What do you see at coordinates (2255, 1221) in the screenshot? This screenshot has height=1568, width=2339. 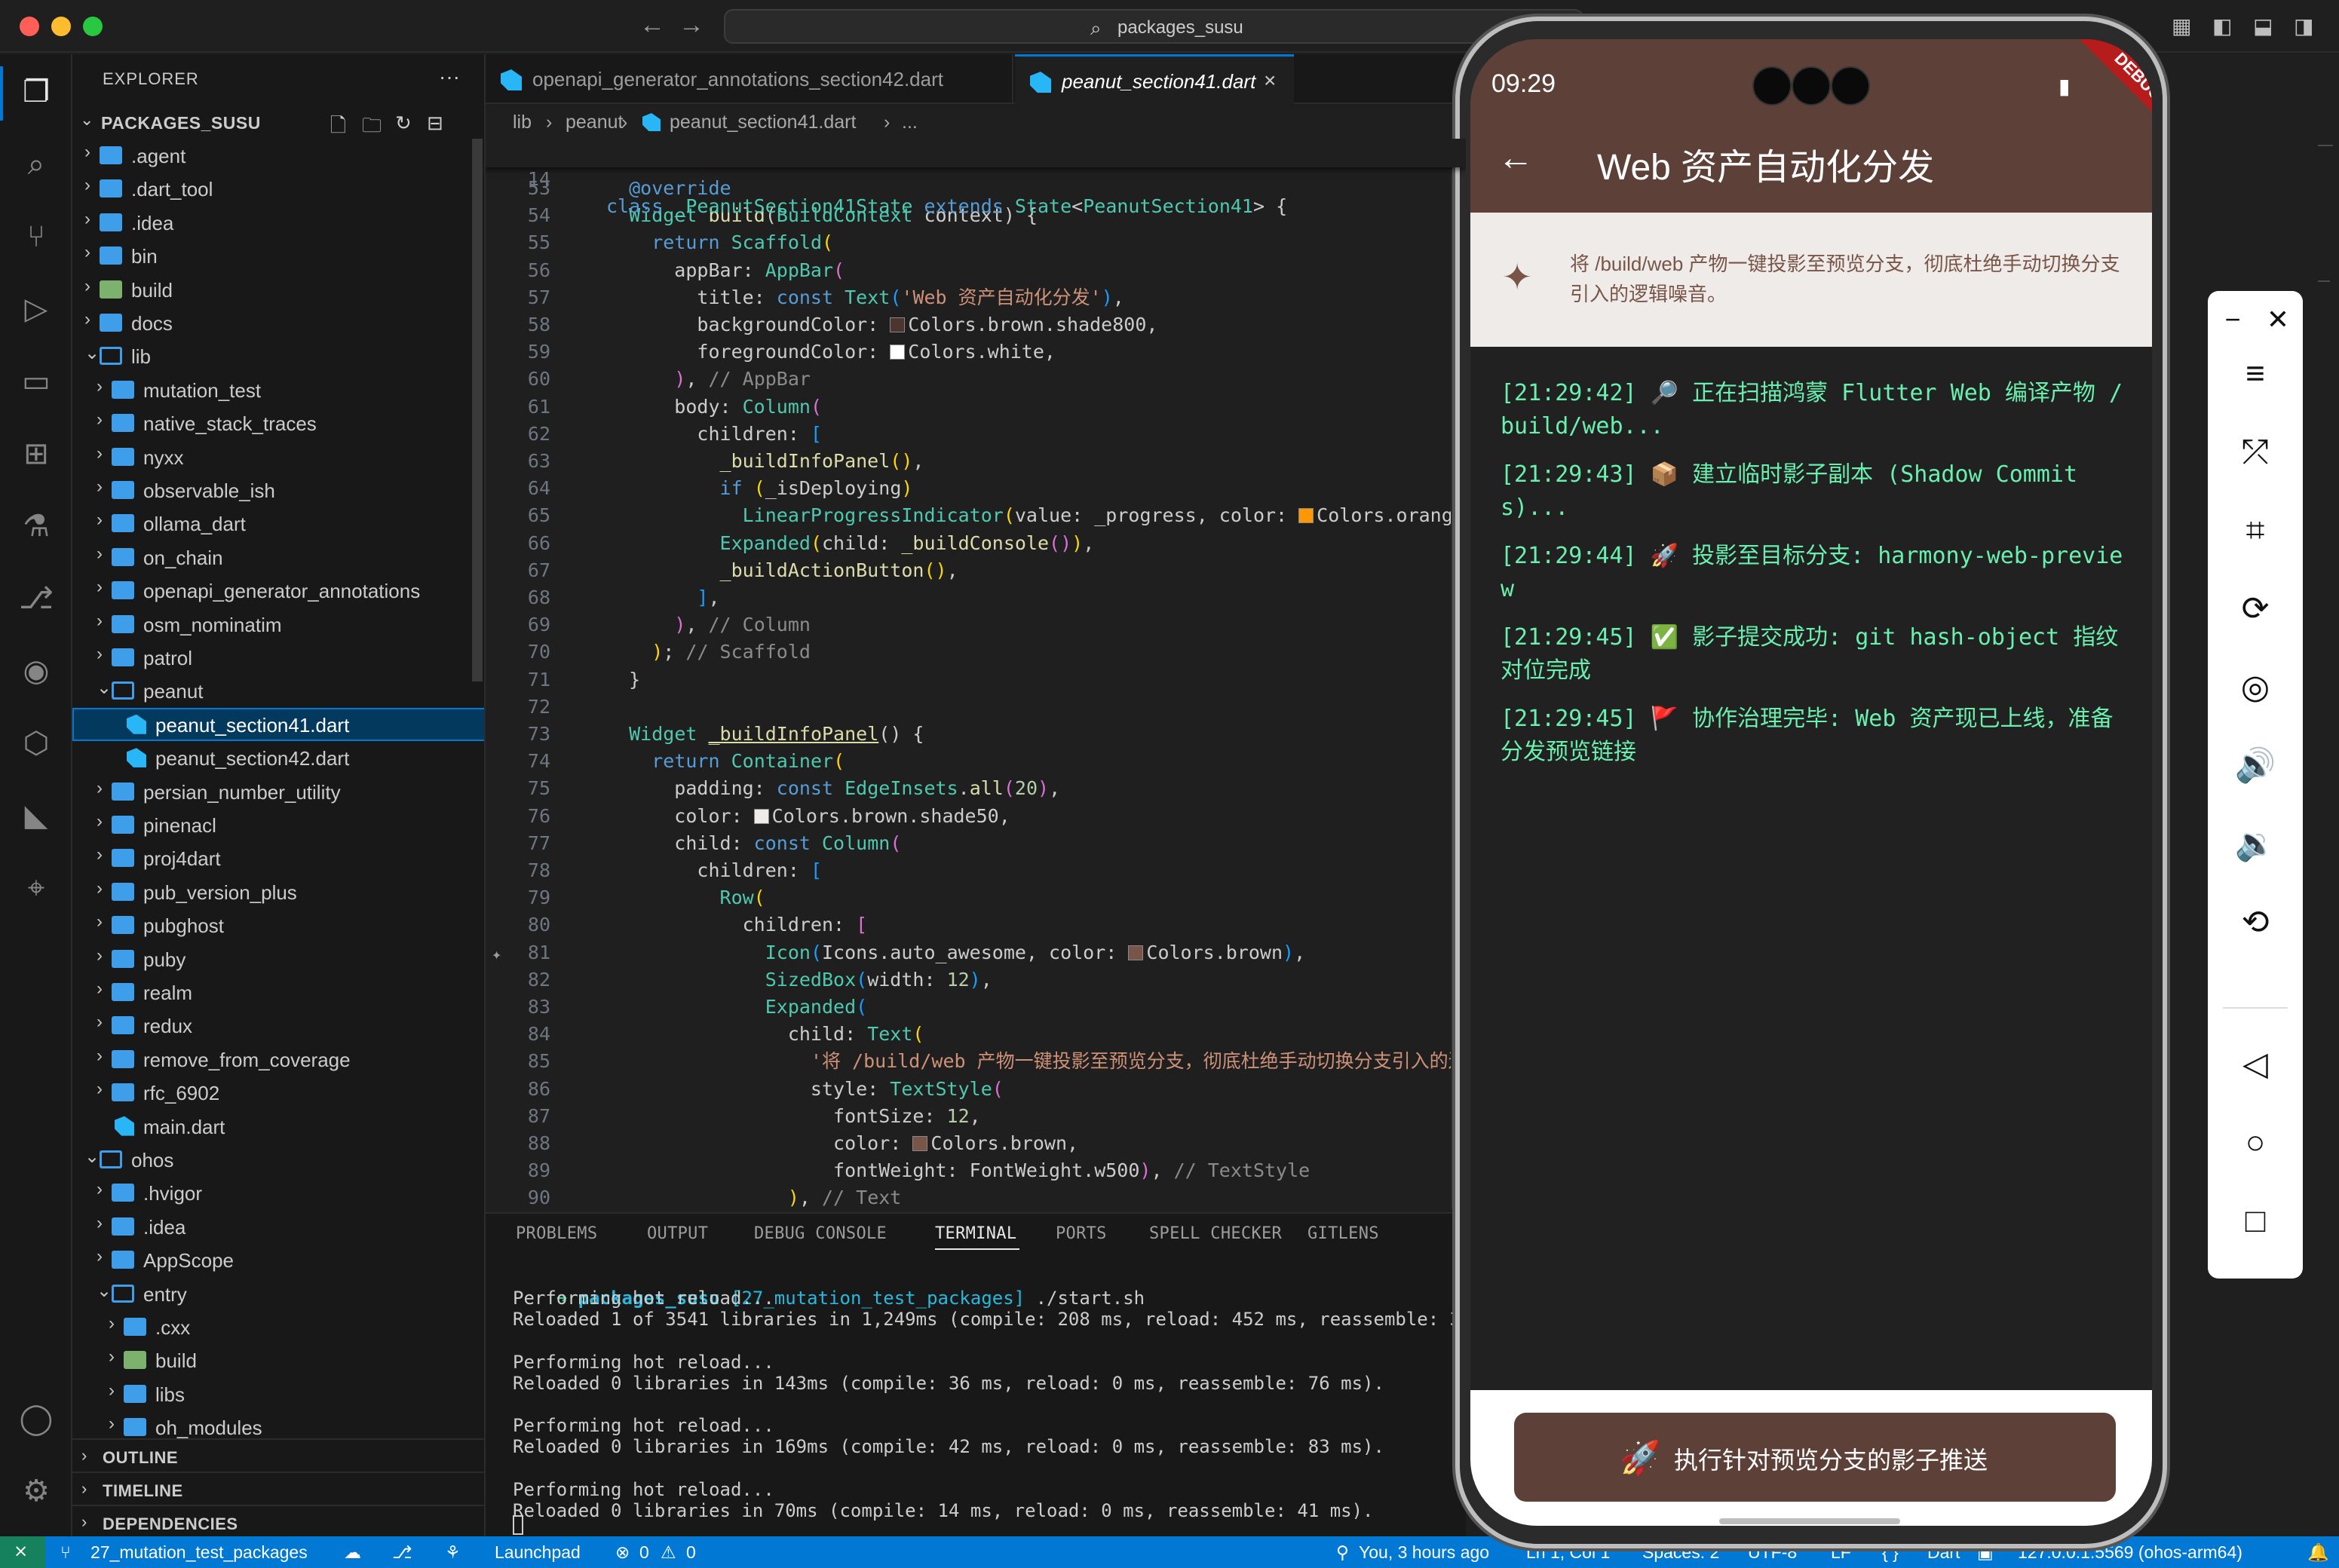 I see `recents-icon: □` at bounding box center [2255, 1221].